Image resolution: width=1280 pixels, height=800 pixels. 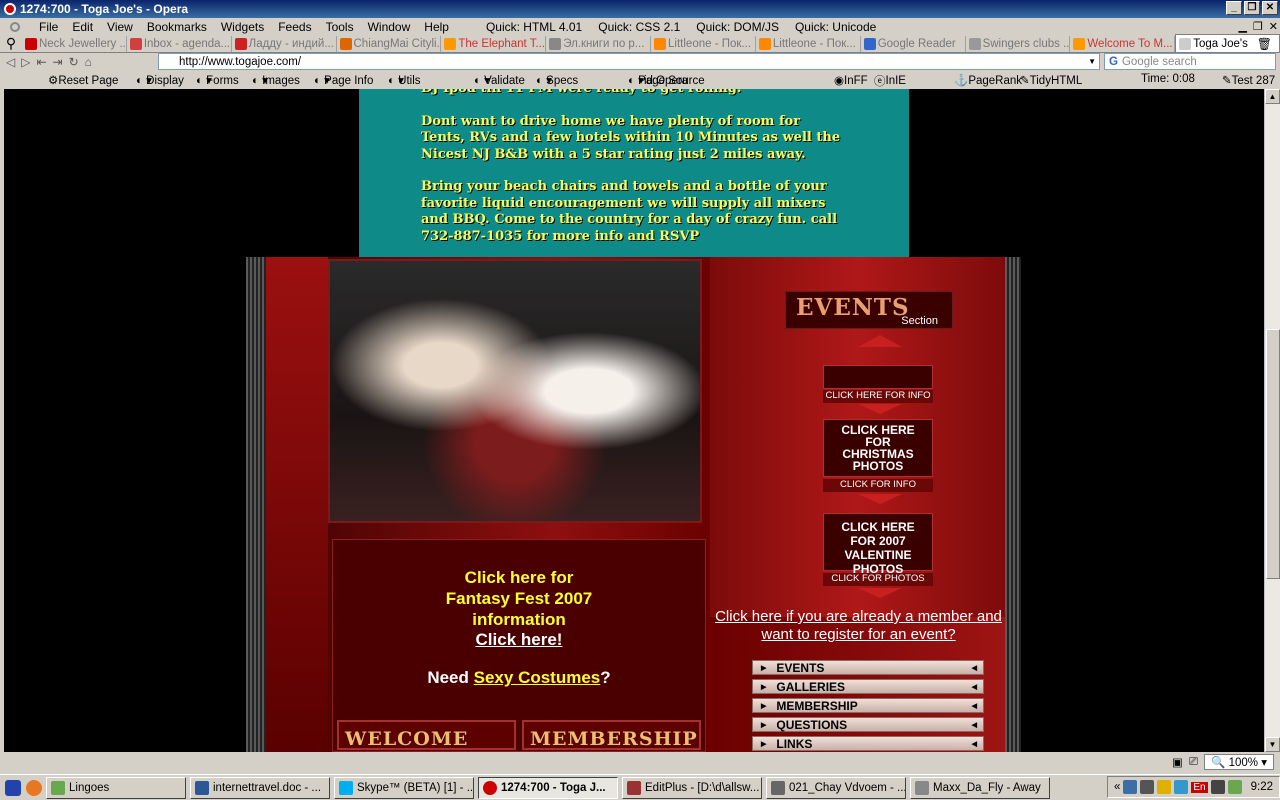 I want to click on screen-icon: ⎚, so click(x=1193, y=762).